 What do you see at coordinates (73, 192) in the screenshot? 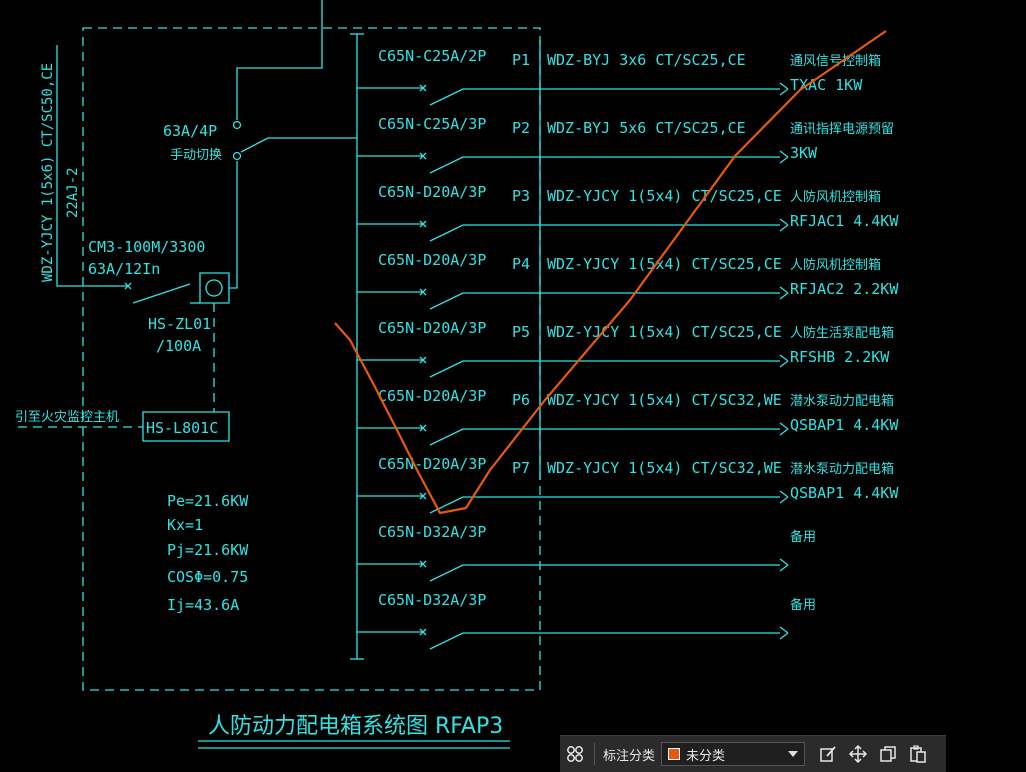
I see `incoming-source-text: 22AJ-2` at bounding box center [73, 192].